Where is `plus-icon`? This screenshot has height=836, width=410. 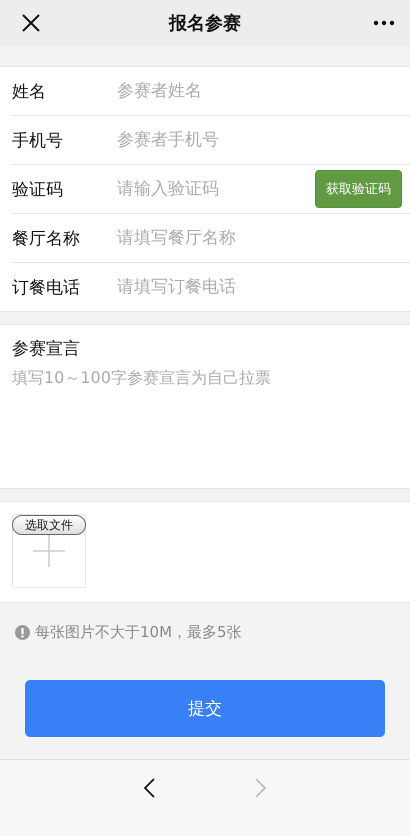 plus-icon is located at coordinates (49, 551).